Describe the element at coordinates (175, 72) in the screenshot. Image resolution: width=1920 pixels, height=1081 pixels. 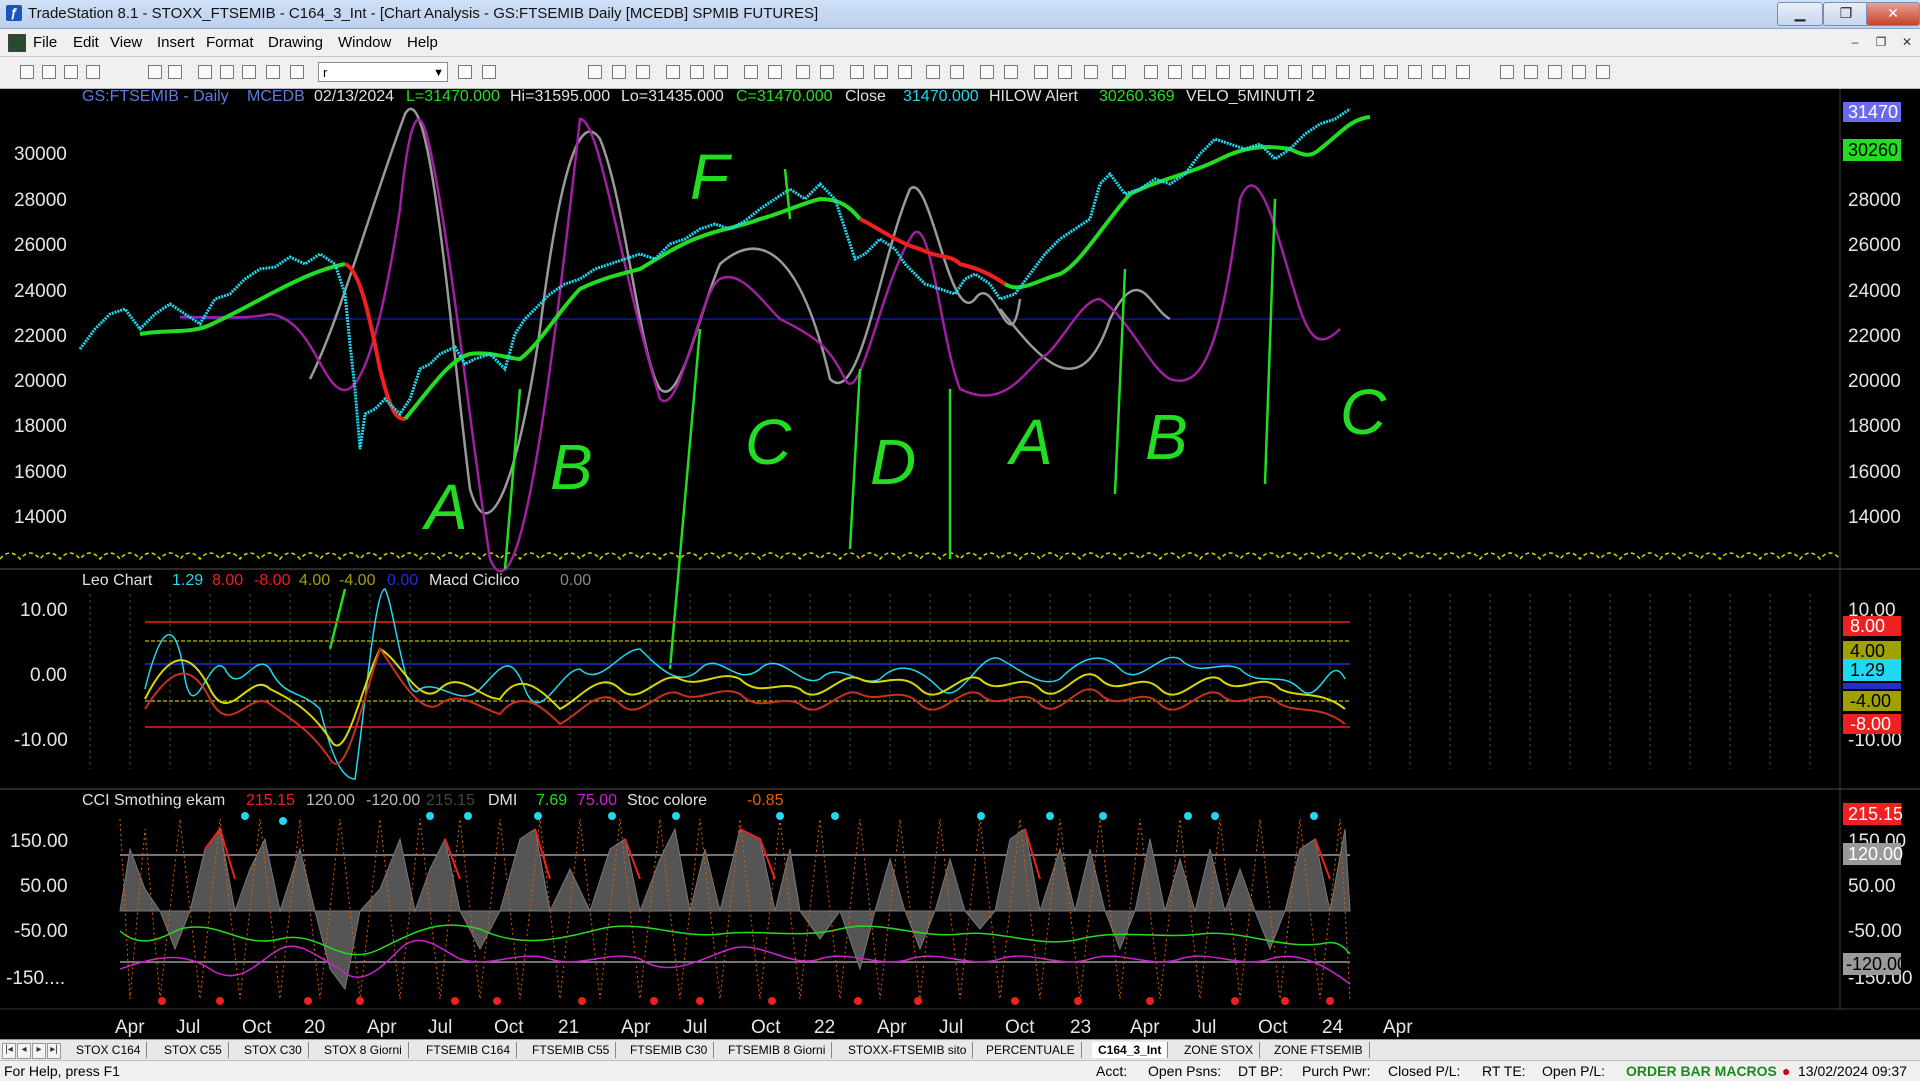
I see `print-icon` at that location.